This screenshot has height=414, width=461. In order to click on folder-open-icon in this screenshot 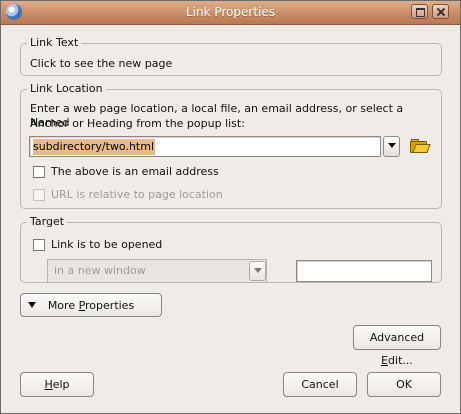, I will do `click(420, 145)`.